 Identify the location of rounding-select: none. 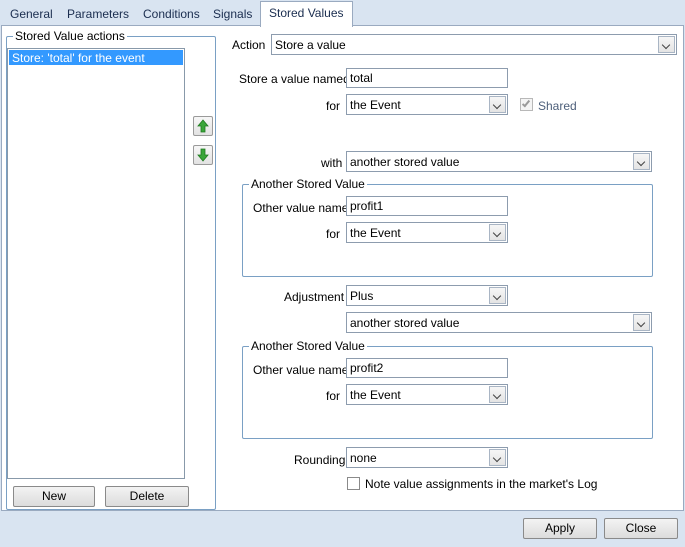
(427, 457).